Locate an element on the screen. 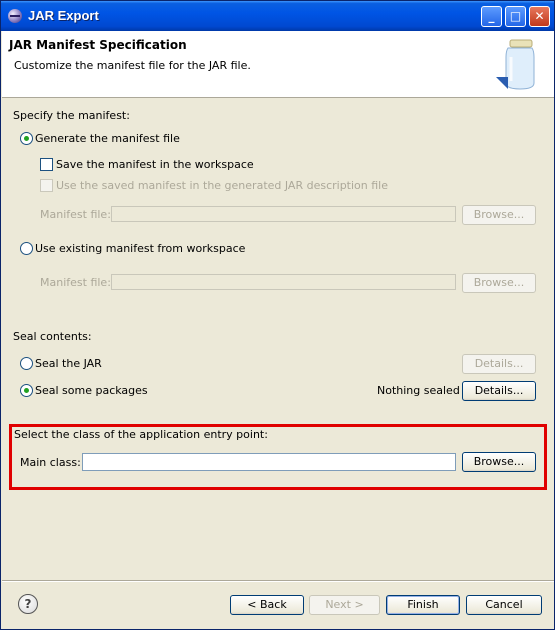 The image size is (555, 630). seal-status-text: Nothing sealed is located at coordinates (418, 390).